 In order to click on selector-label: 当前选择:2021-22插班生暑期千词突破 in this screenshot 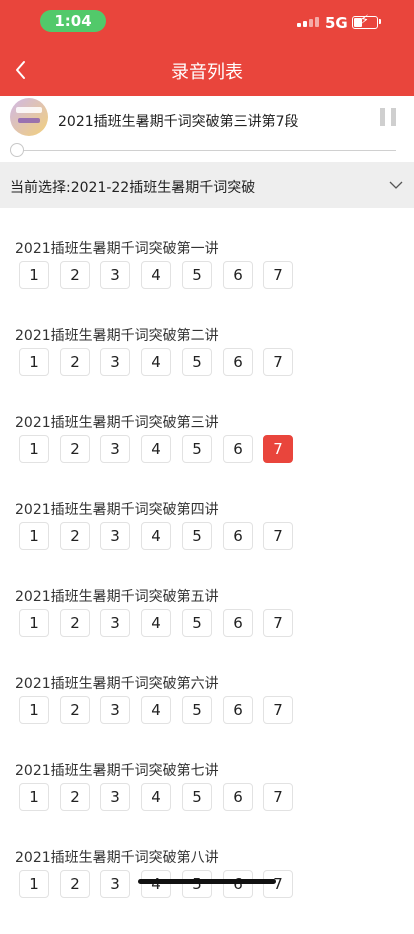, I will do `click(133, 188)`.